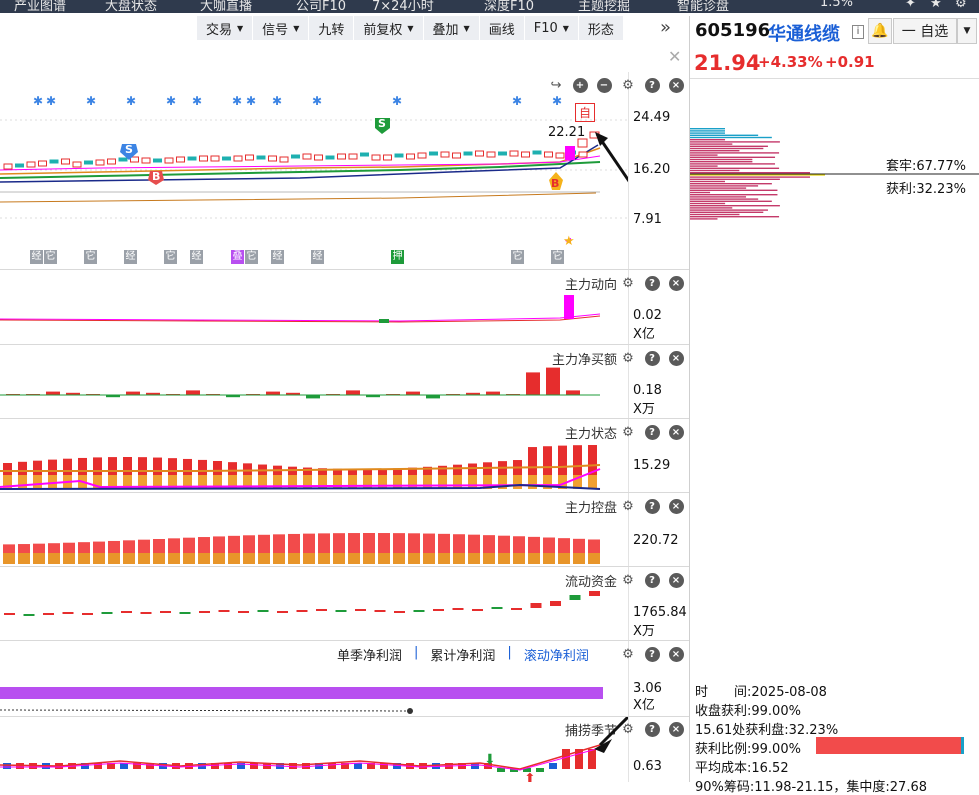  Describe the element at coordinates (344, 456) in the screenshot. I see `indicator-panel: 主力状态 ⚙? × 15.29` at that location.